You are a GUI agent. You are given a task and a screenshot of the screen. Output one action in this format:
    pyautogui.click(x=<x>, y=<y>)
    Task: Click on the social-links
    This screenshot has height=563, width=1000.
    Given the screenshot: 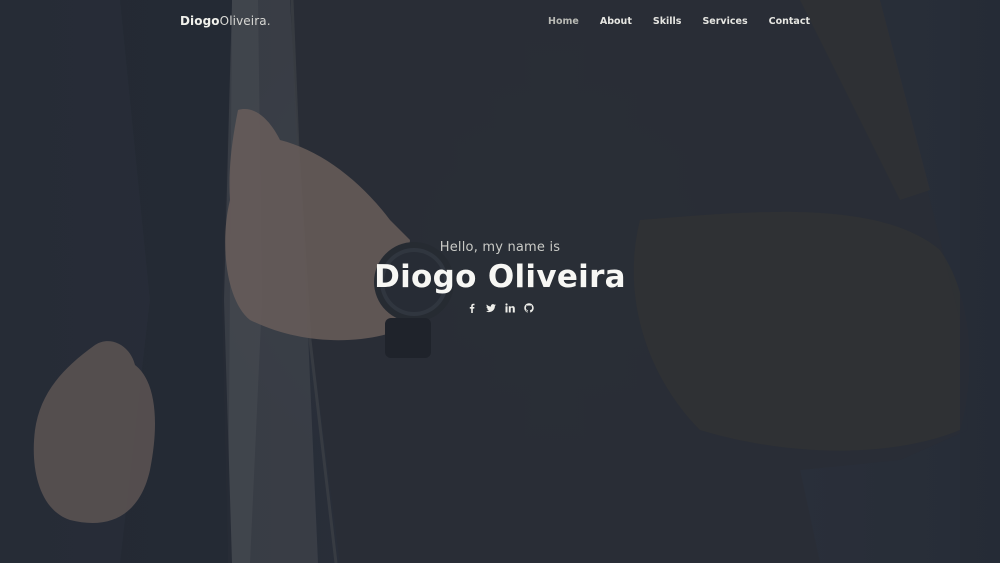 What is the action you would take?
    pyautogui.click(x=500, y=307)
    